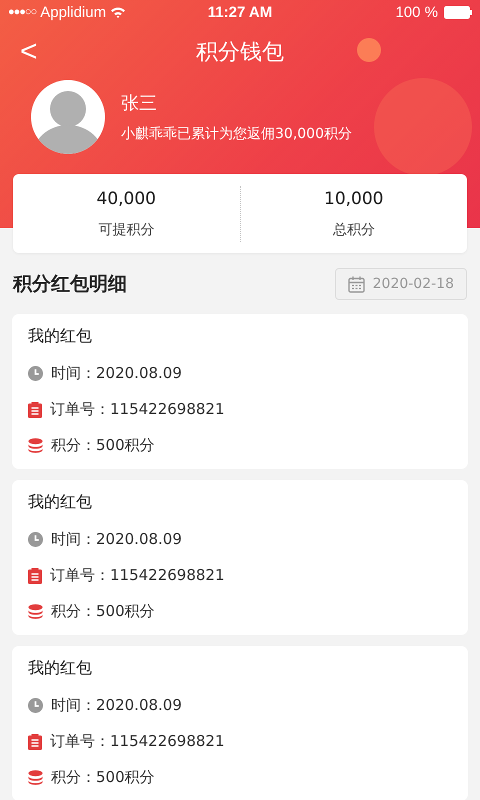 This screenshot has width=480, height=800. I want to click on status-time: 11:27 AM, so click(240, 12).